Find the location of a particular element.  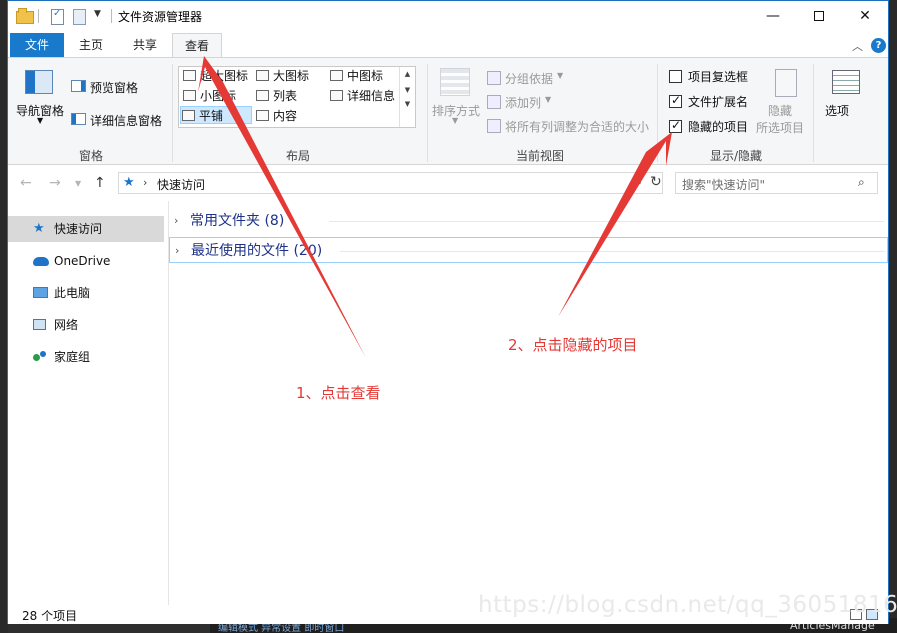

nav-item-label: OneDrive is located at coordinates (82, 261).